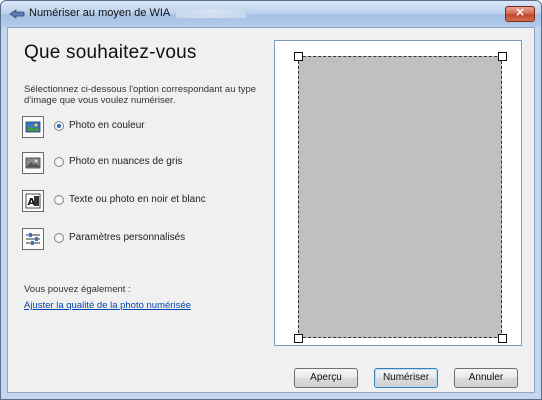 Image resolution: width=542 pixels, height=400 pixels. I want to click on color-photo-radio, so click(59, 126).